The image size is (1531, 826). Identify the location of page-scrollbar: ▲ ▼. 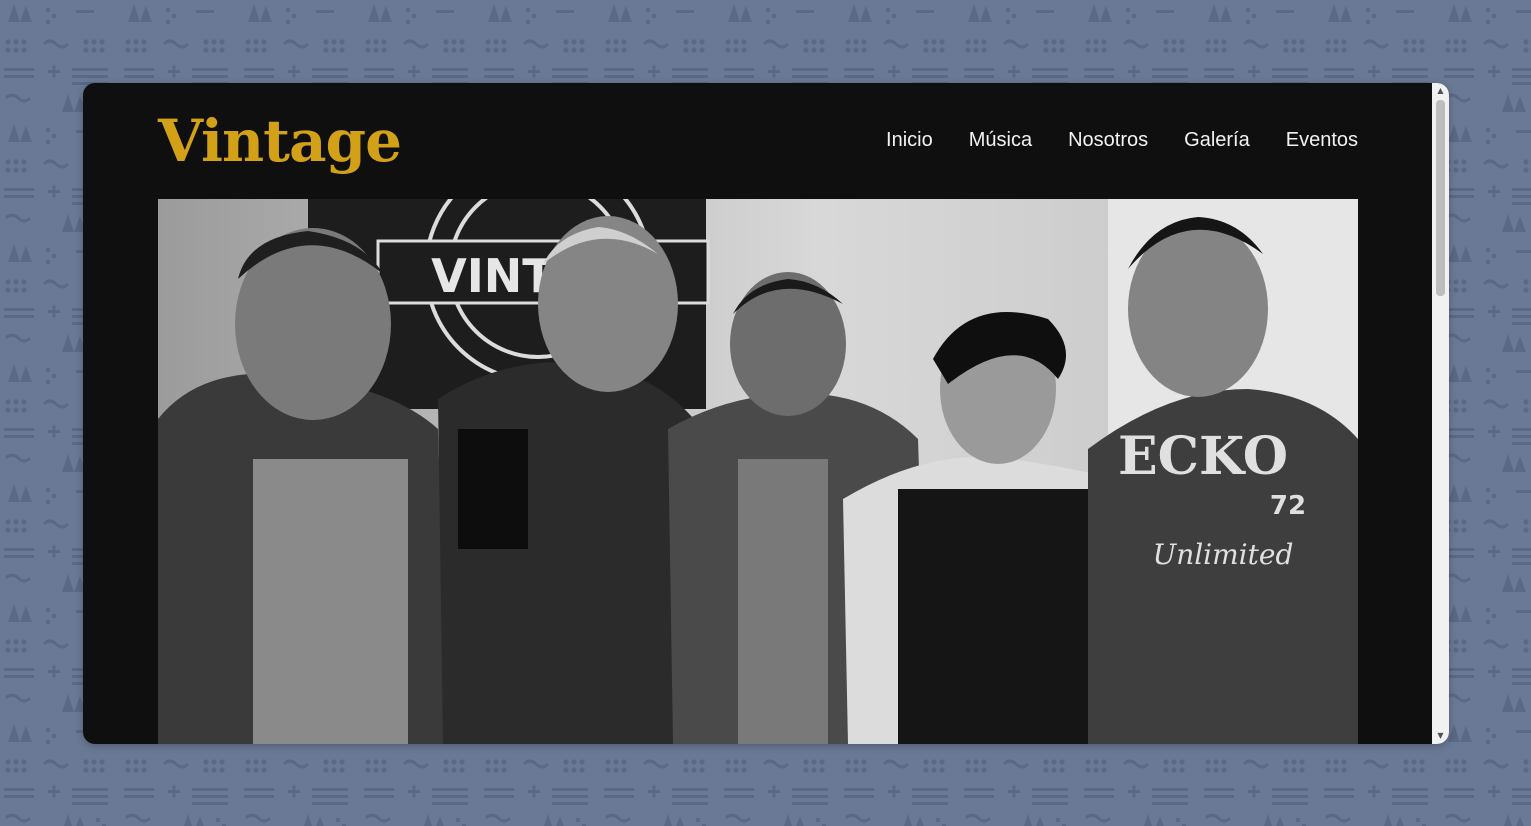
(1440, 413).